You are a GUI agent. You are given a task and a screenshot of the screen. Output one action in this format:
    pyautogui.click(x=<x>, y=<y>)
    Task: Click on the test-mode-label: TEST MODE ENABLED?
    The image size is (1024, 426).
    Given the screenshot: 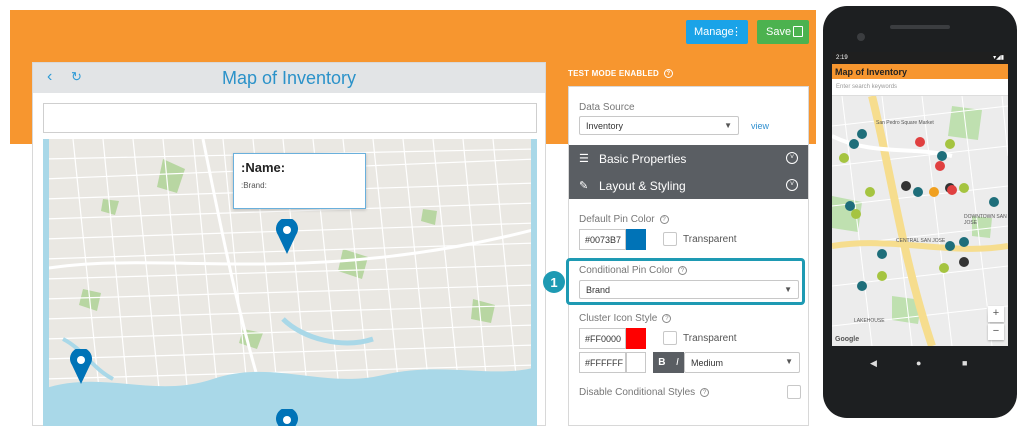 What is the action you would take?
    pyautogui.click(x=620, y=73)
    